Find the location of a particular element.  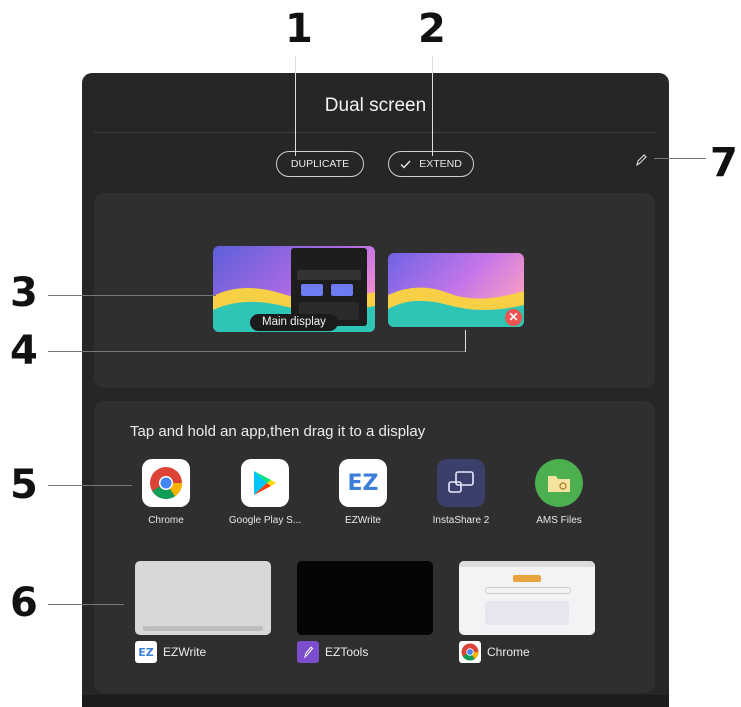

recent-eztools: EZTools is located at coordinates (332, 652).